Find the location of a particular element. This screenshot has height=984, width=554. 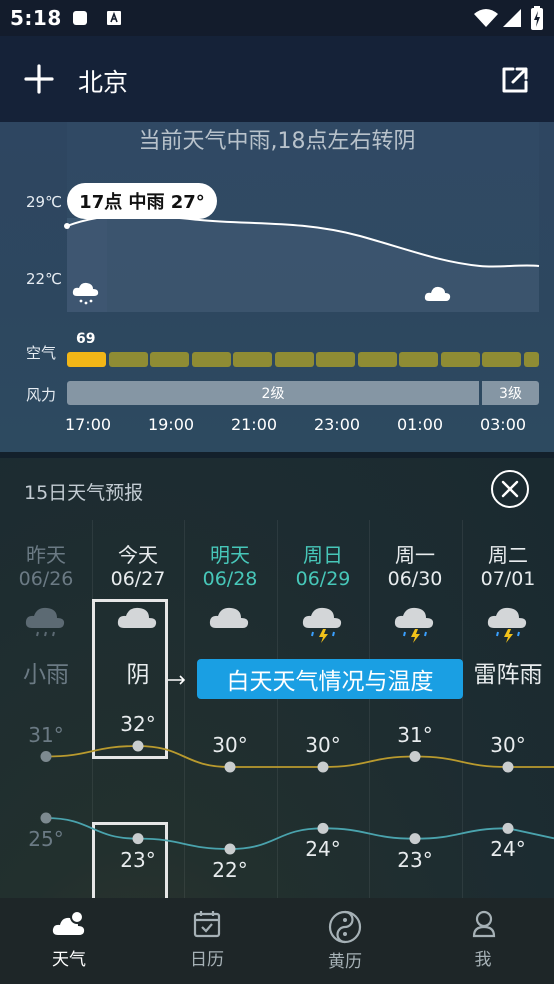

hour-label: 03:00 is located at coordinates (503, 424).